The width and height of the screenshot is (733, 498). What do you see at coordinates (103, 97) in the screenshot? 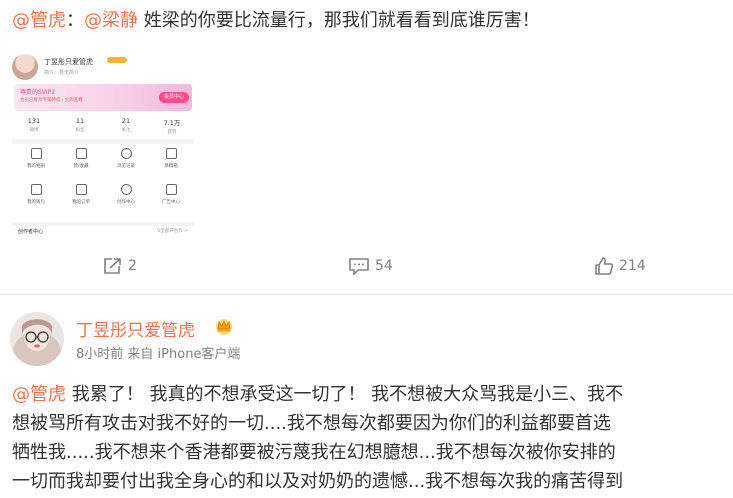
I see `thumb-vip-banner: 尊贵的SVIP2 会员已尊享专属特权 · 立即查看 会员中心` at bounding box center [103, 97].